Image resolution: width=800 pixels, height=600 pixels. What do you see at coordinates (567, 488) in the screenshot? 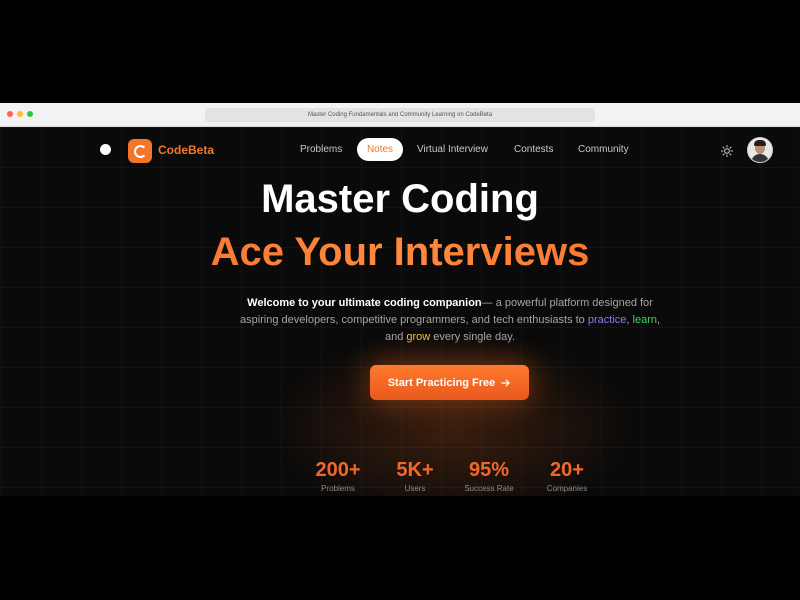
I see `stat-label: Companies` at bounding box center [567, 488].